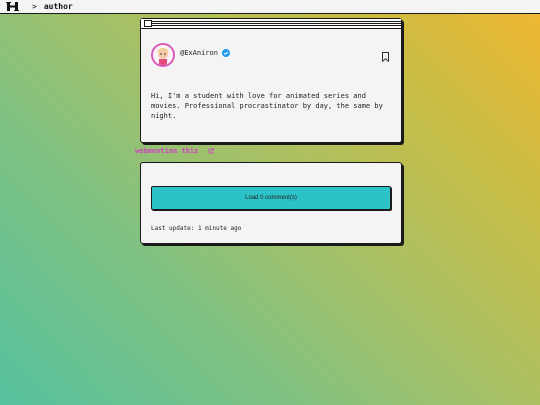  What do you see at coordinates (148, 23) in the screenshot?
I see `window-close-button` at bounding box center [148, 23].